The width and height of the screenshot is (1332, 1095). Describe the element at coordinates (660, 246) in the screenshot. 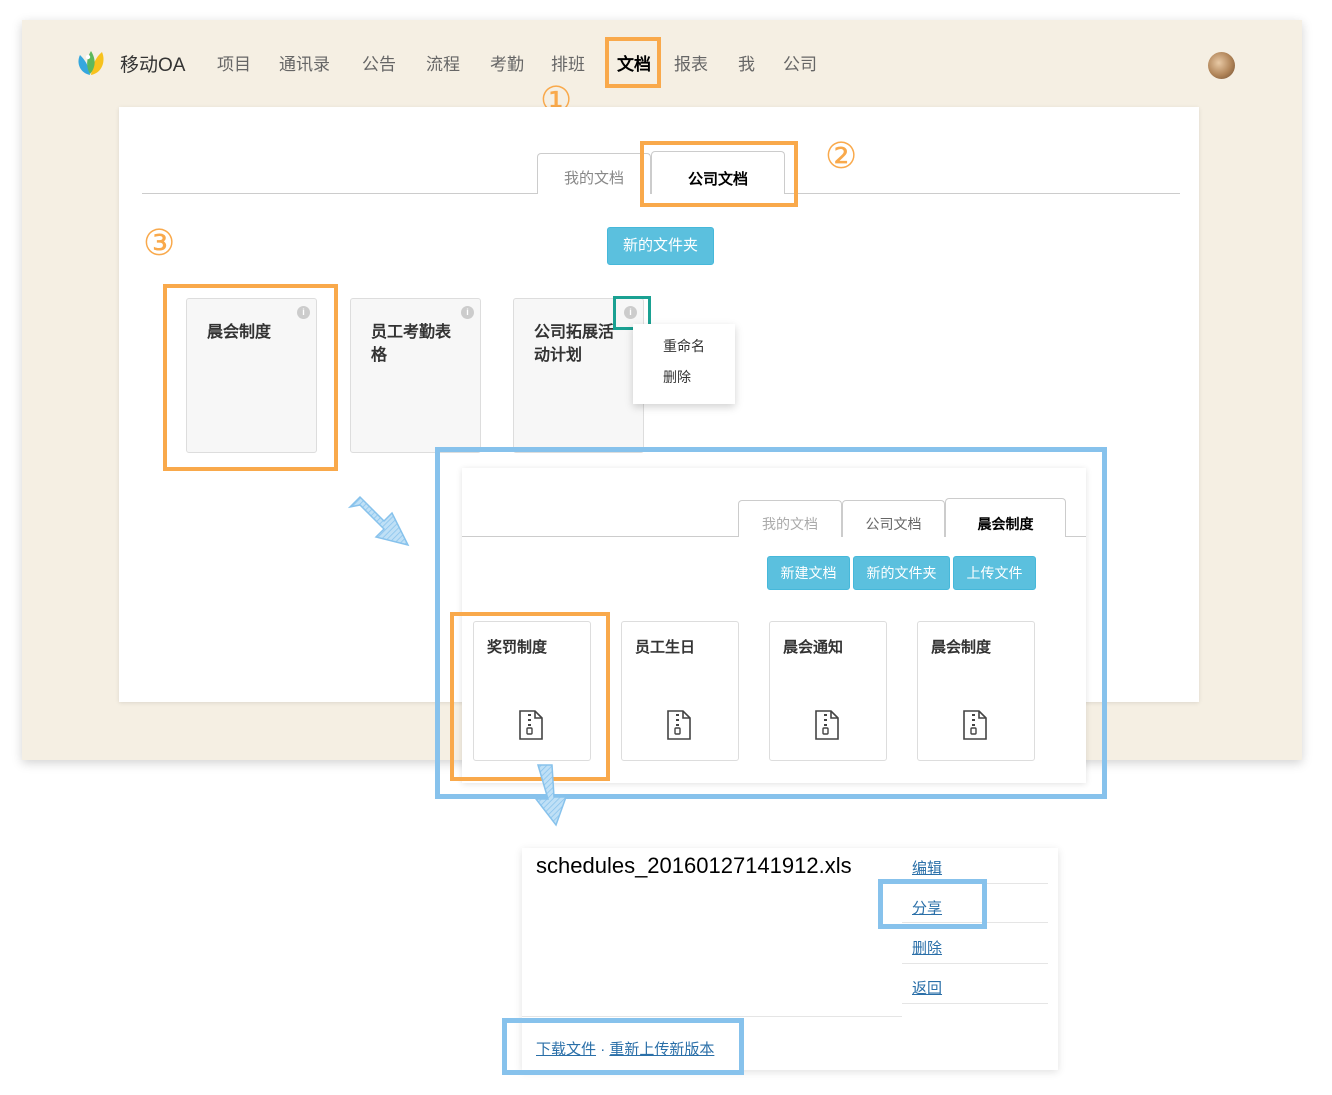

I see `new-folder-button: 新的文件夹` at that location.